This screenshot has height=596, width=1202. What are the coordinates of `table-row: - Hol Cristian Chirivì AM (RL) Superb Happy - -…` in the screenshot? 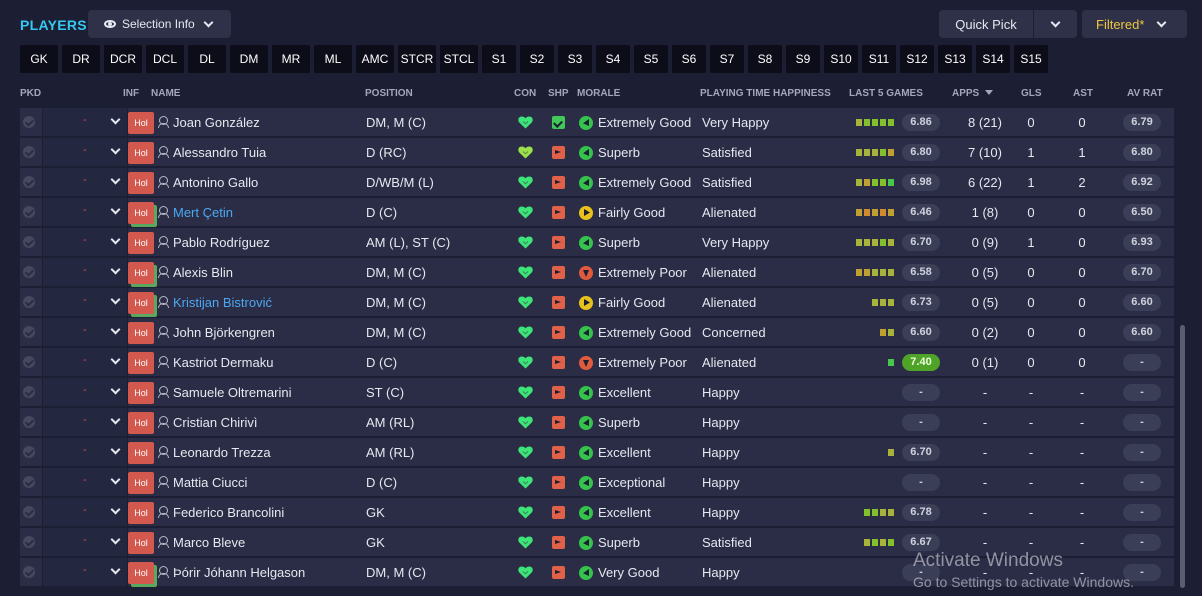 It's located at (597, 423).